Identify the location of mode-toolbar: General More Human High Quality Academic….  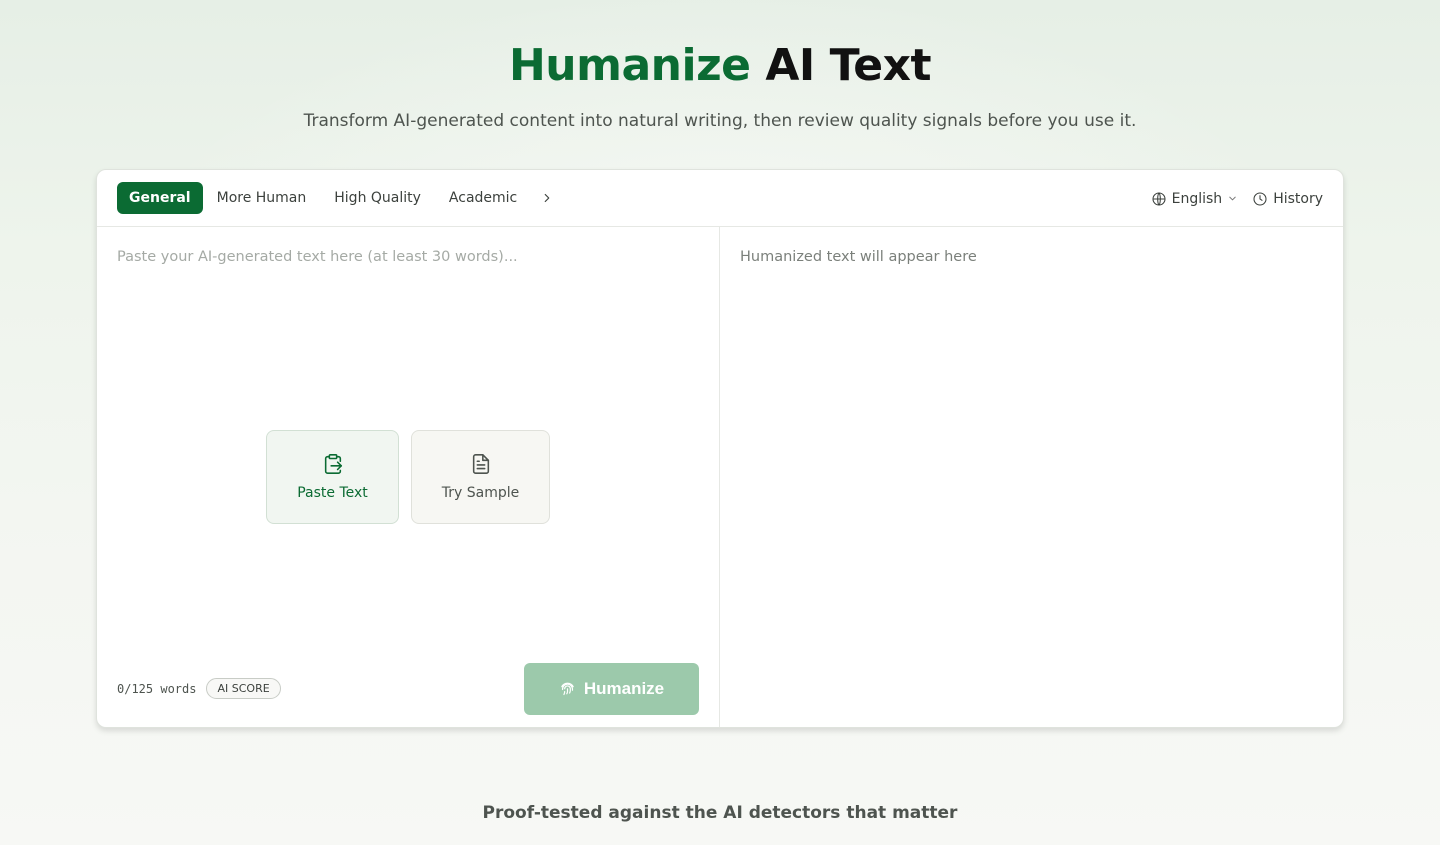
(720, 198).